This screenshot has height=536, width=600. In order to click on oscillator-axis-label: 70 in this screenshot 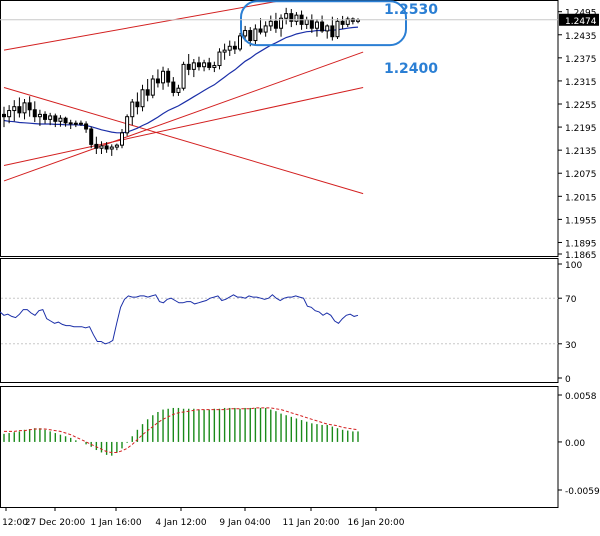, I will do `click(571, 300)`.